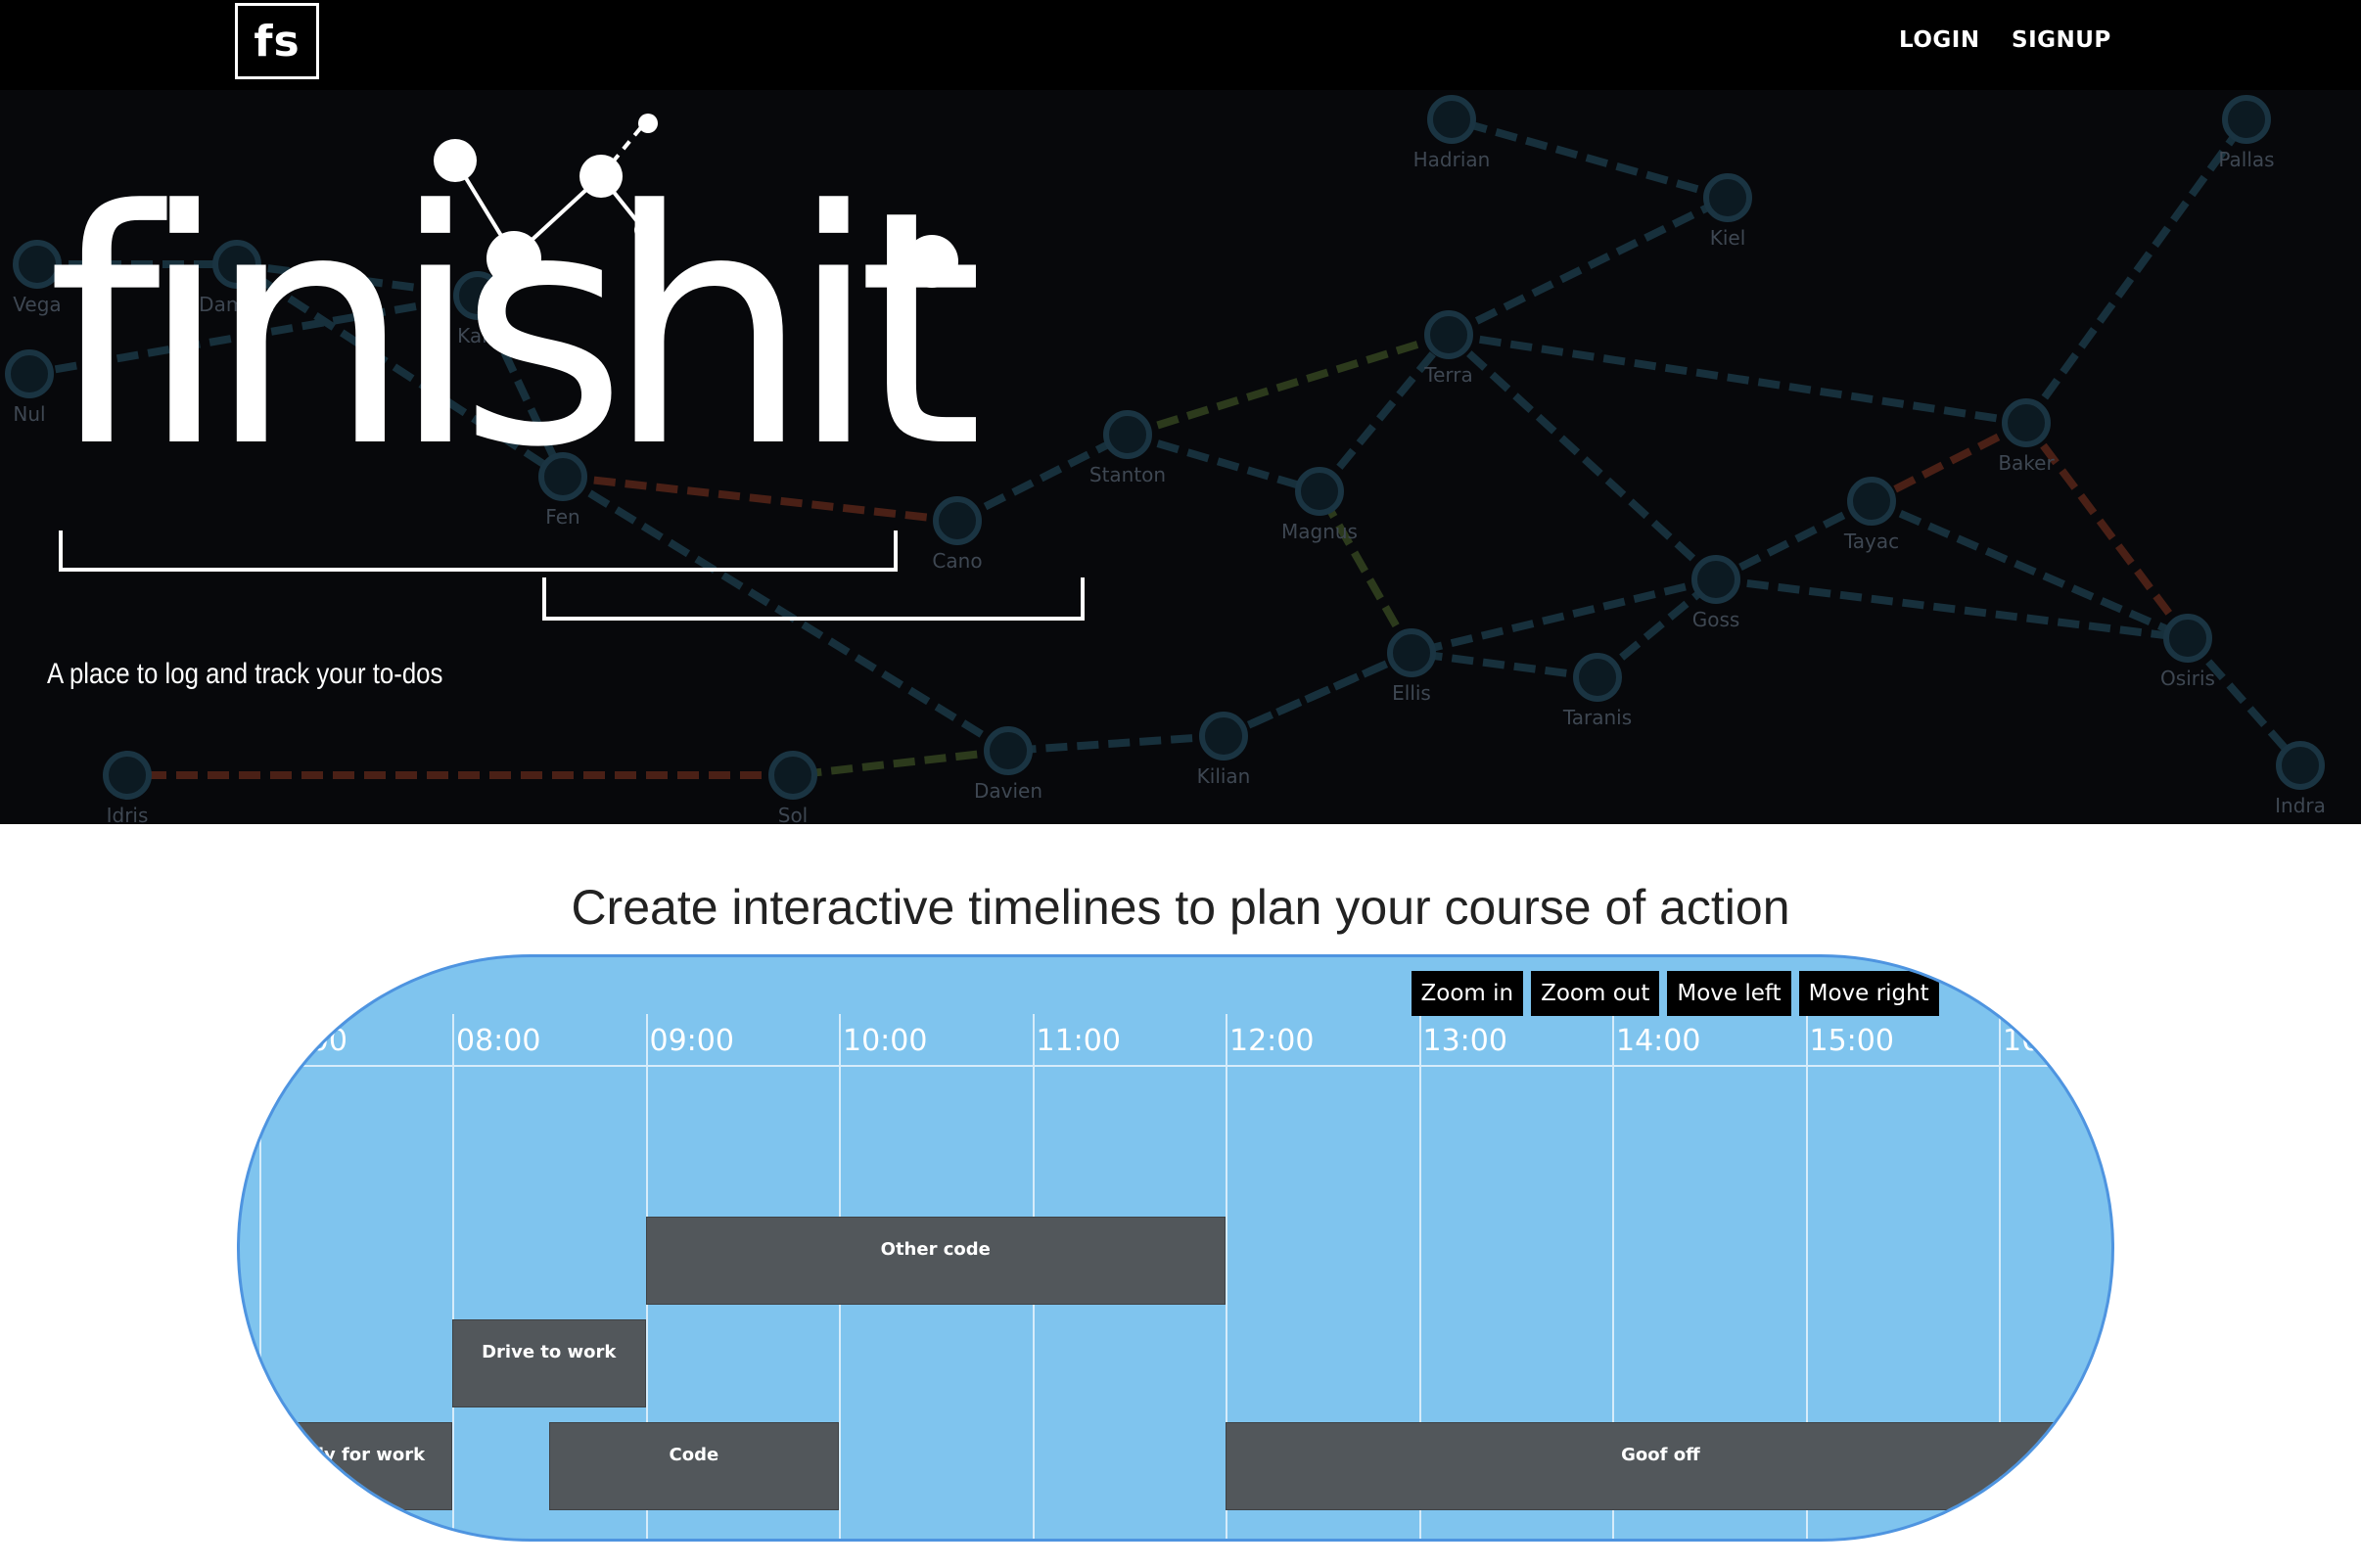 The width and height of the screenshot is (2361, 1568). What do you see at coordinates (1595, 993) in the screenshot?
I see `zoom-out-button: Zoom out` at bounding box center [1595, 993].